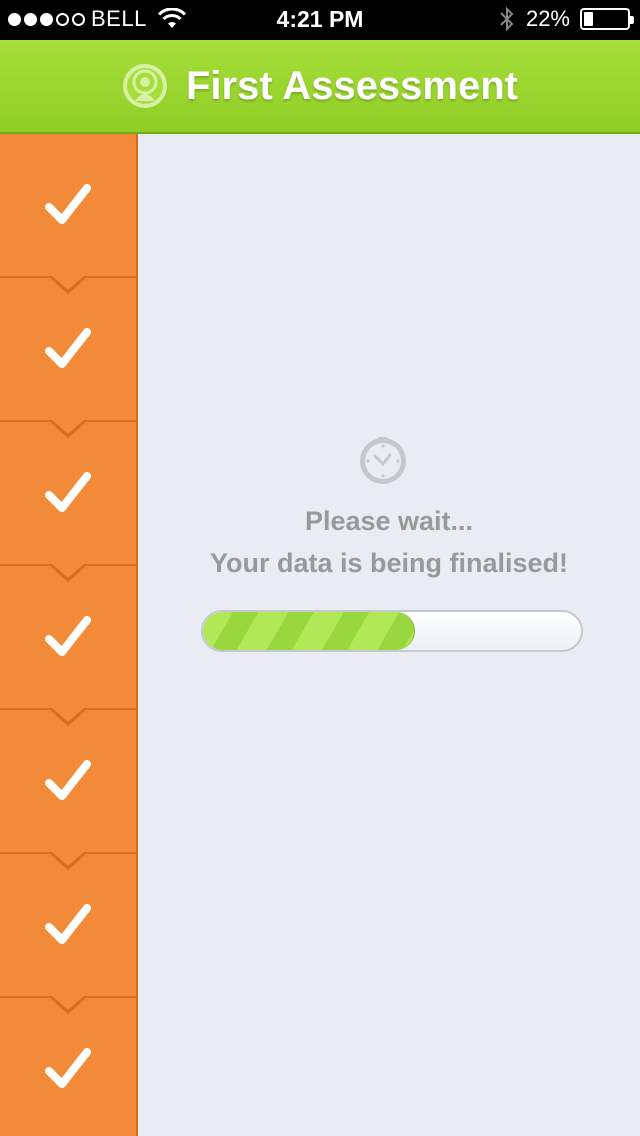 This screenshot has height=1136, width=640. Describe the element at coordinates (383, 460) in the screenshot. I see `clock-icon` at that location.